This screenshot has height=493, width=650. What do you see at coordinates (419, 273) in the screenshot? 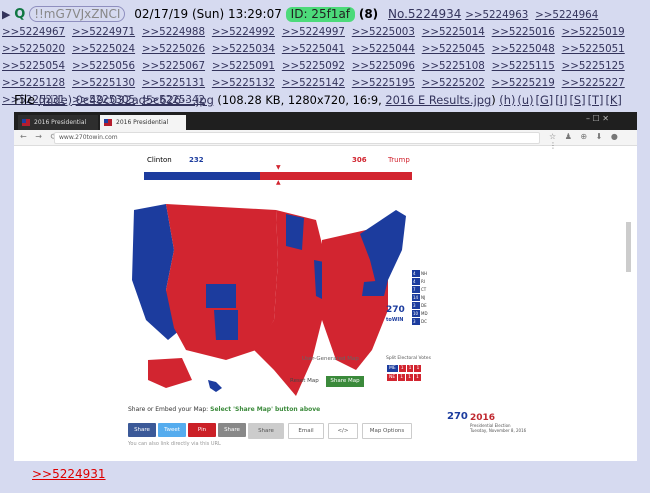
I see `small-state-box: 4 NH` at bounding box center [419, 273].